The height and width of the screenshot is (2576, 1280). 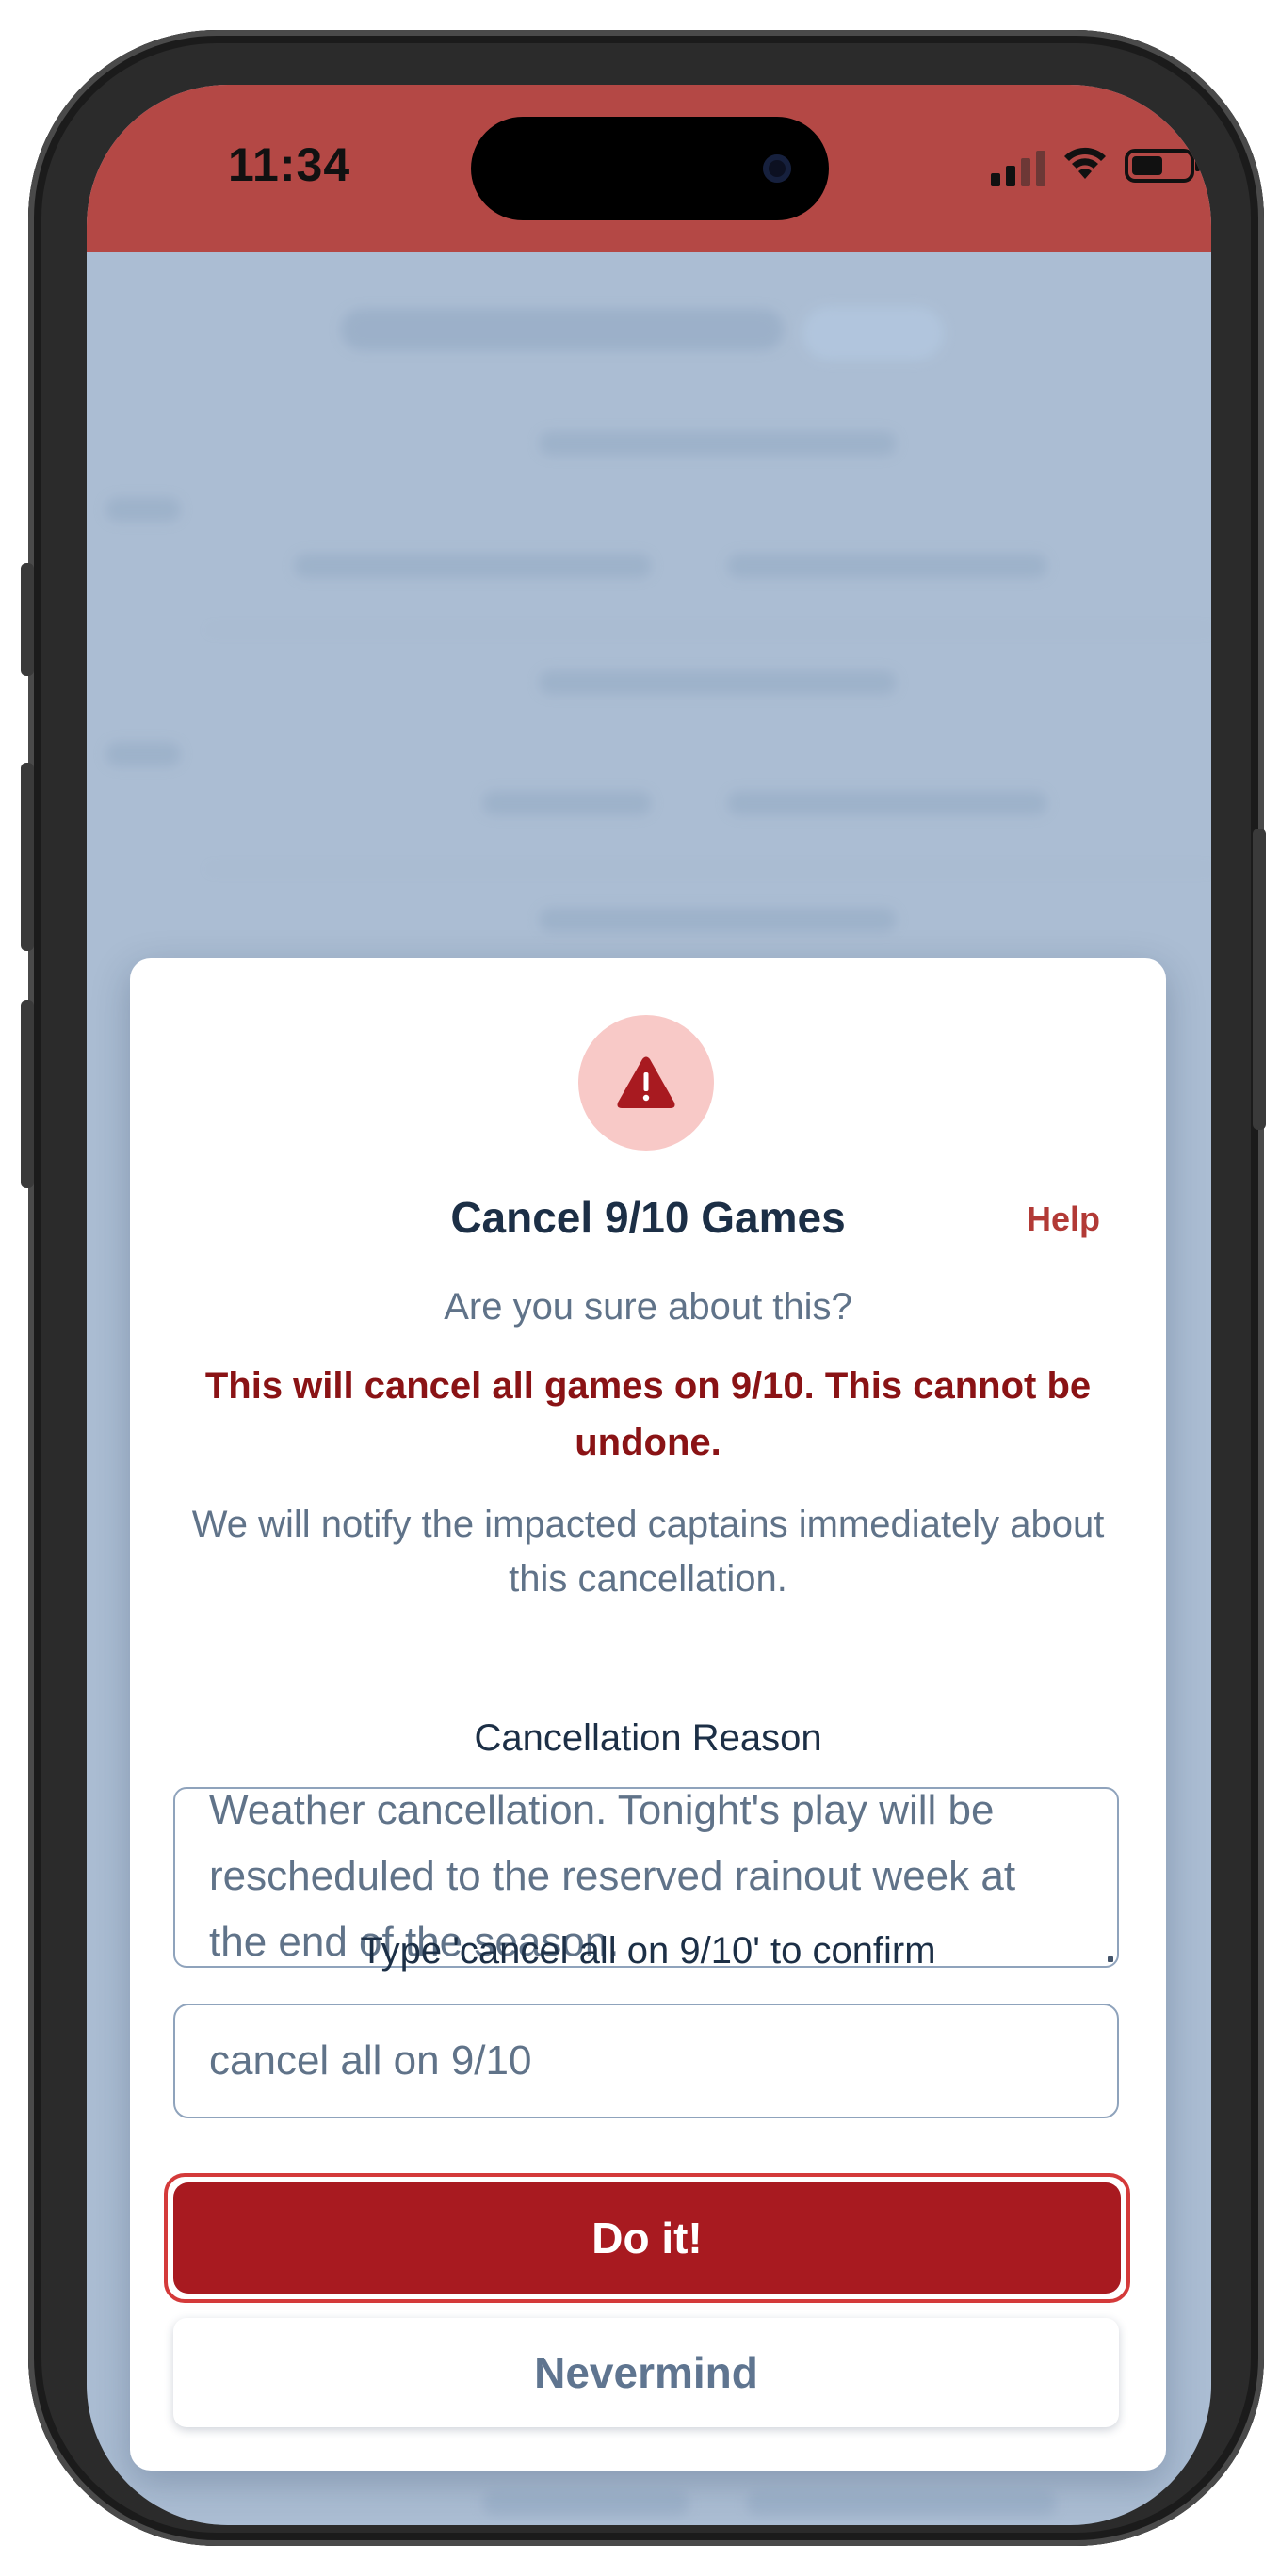 I want to click on status-bar: 11:34, so click(x=649, y=168).